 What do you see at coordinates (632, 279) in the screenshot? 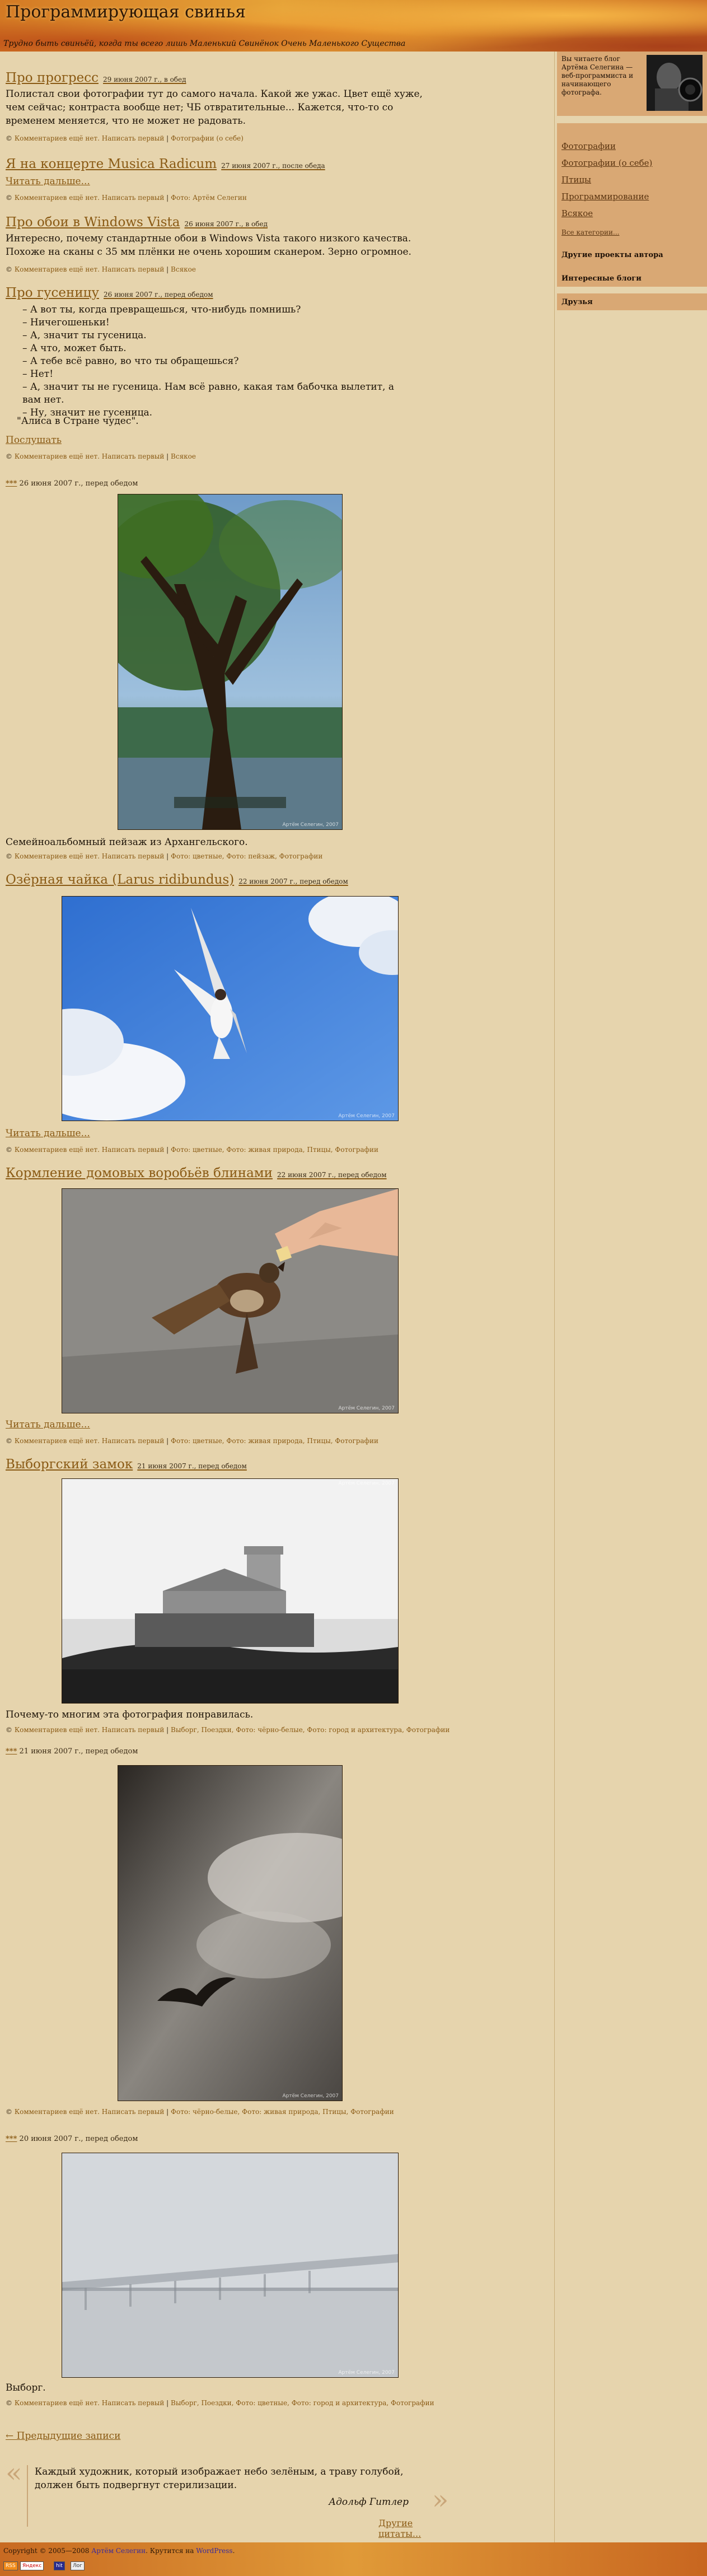
I see `sidebar-head-interesting-blogs: Интересные блоги` at bounding box center [632, 279].